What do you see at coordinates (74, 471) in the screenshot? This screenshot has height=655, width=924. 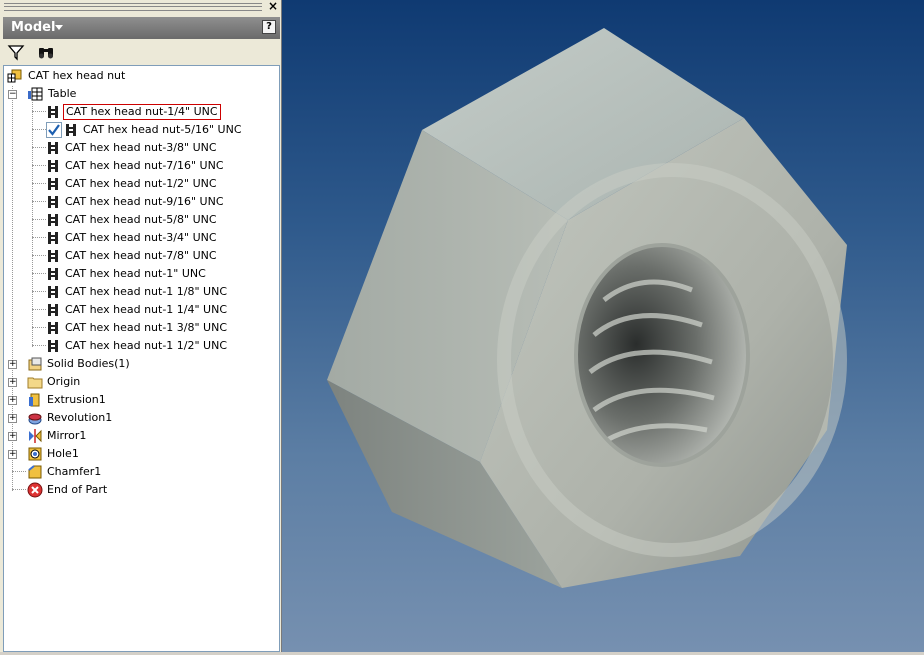 I see `feature-label: Chamfer1` at bounding box center [74, 471].